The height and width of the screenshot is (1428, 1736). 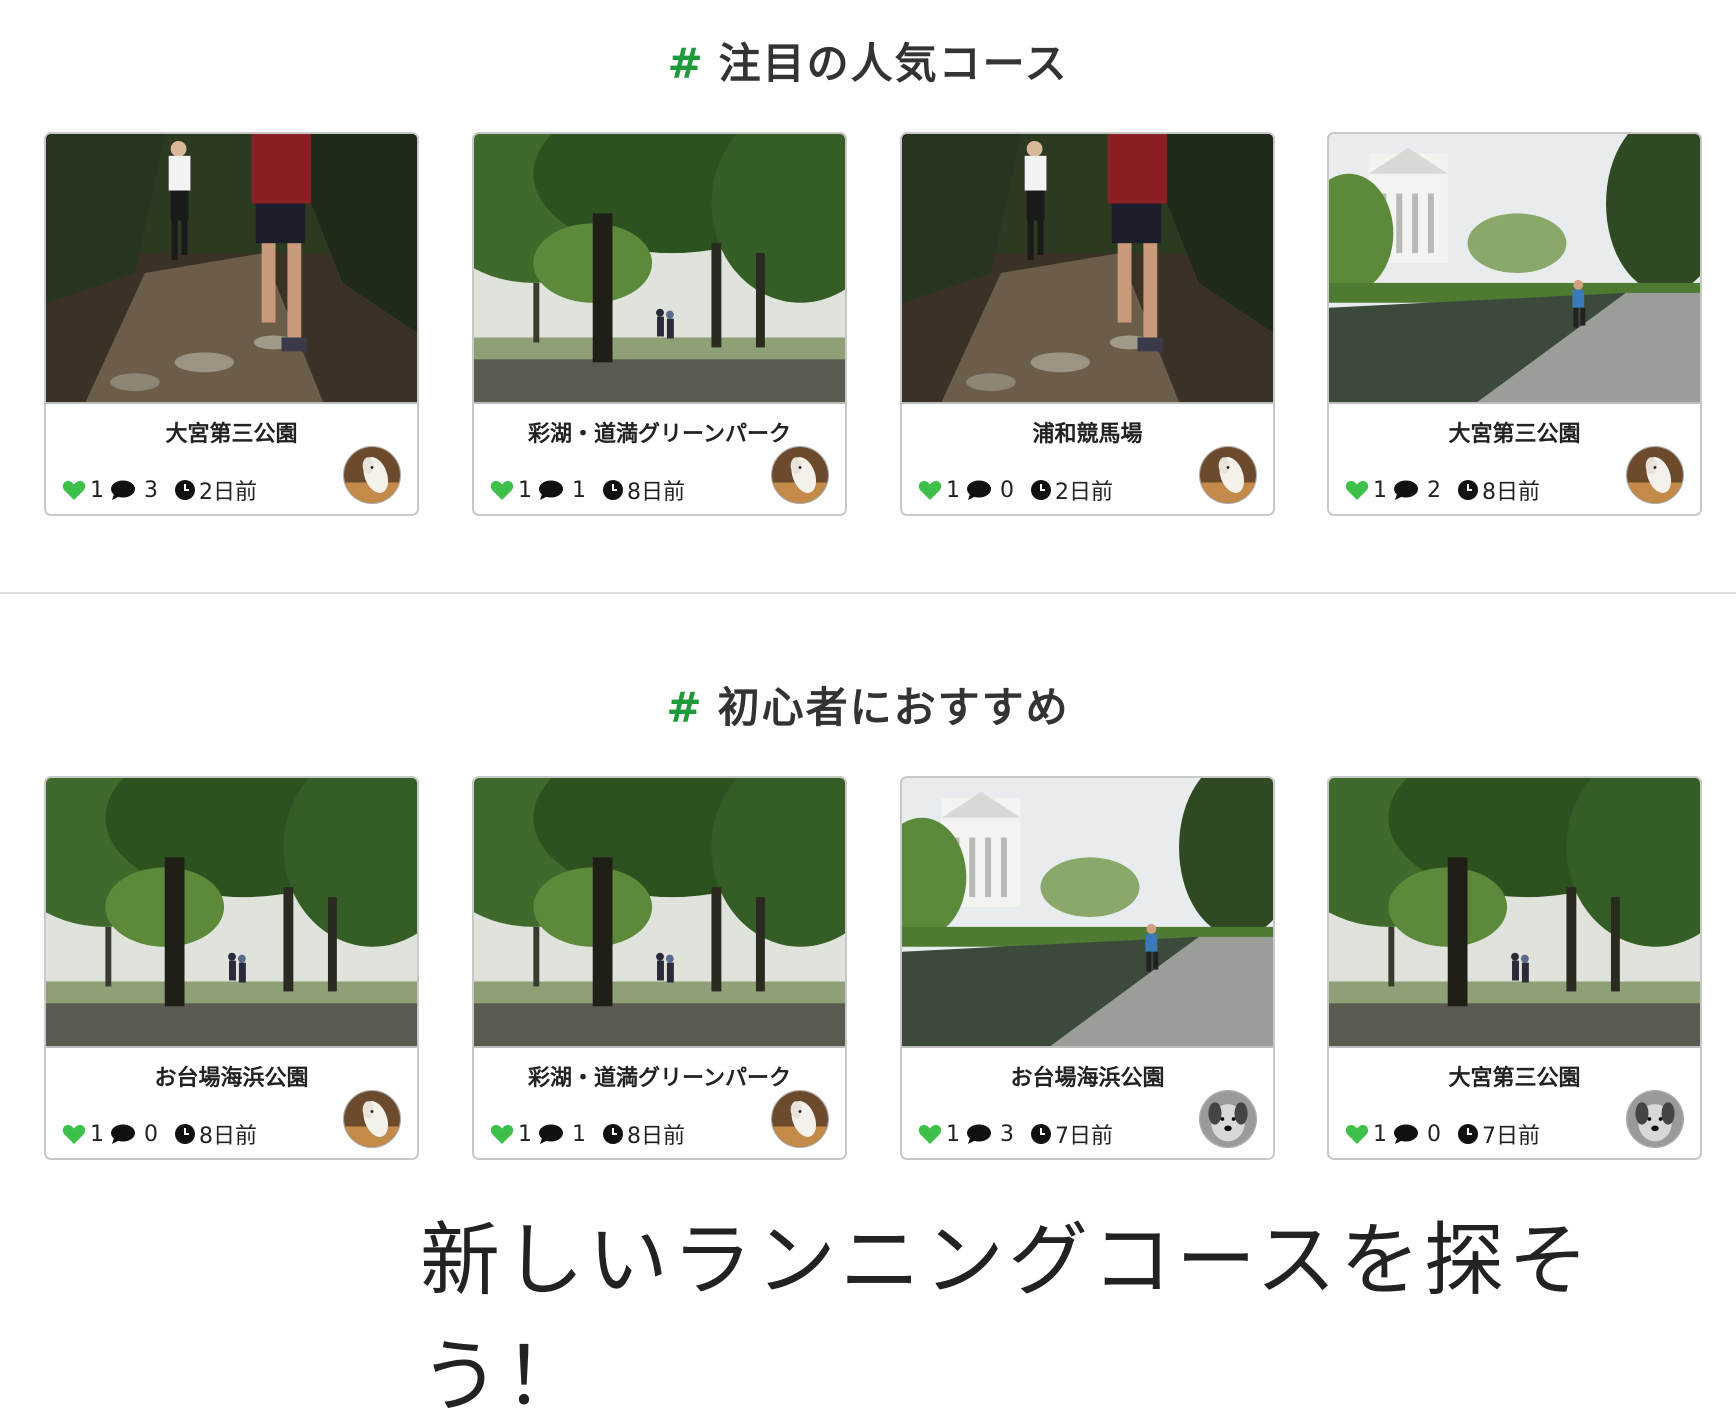 I want to click on course-meta: 1 0 7日前, so click(x=1442, y=1134).